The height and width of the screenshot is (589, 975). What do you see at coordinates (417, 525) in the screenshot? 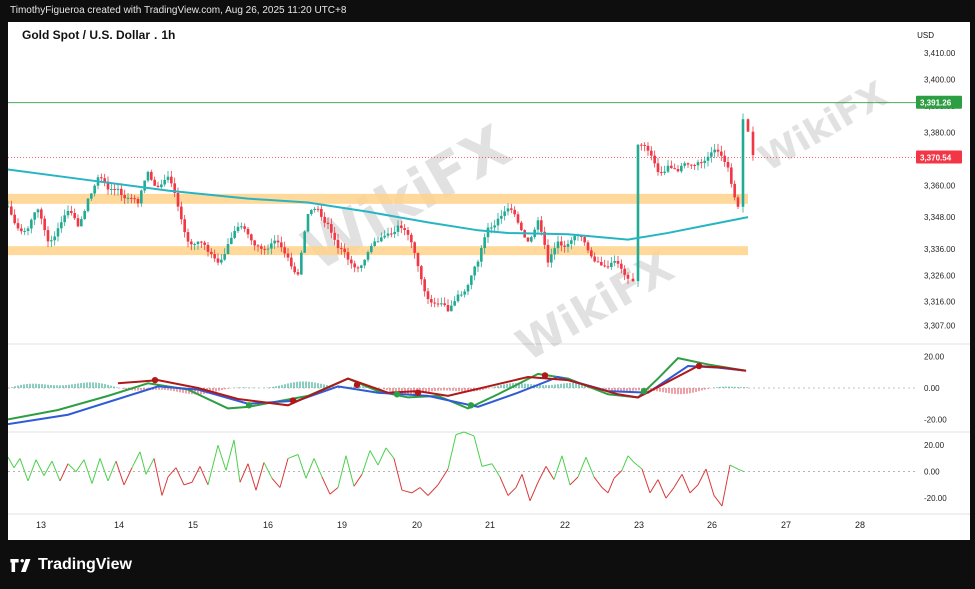
I see `time-axis-label: 20` at bounding box center [417, 525].